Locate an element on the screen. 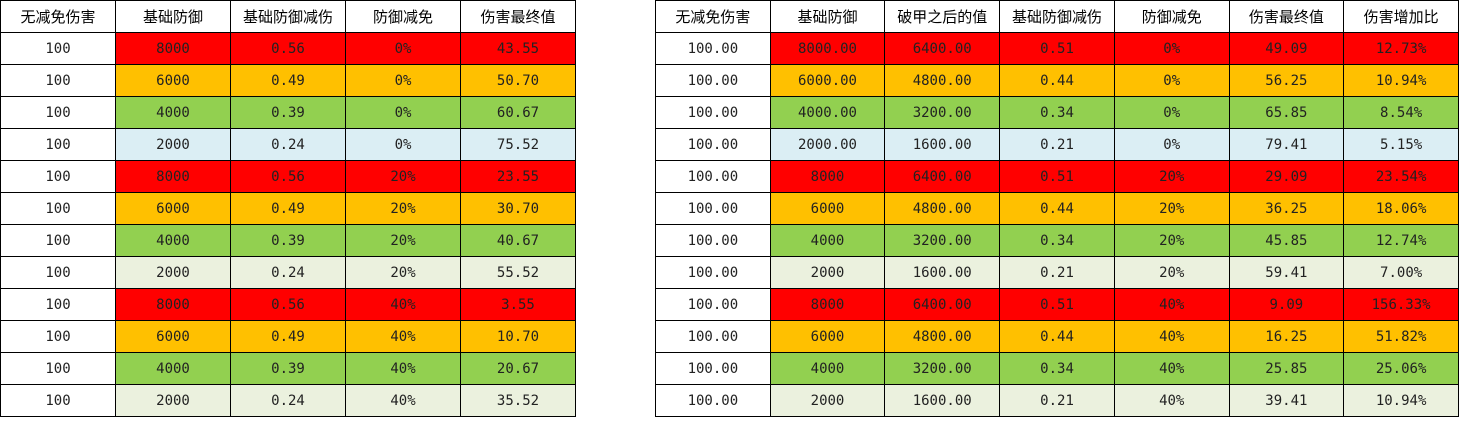 The image size is (1459, 428). right-data-cell: 8.54% is located at coordinates (1401, 112).